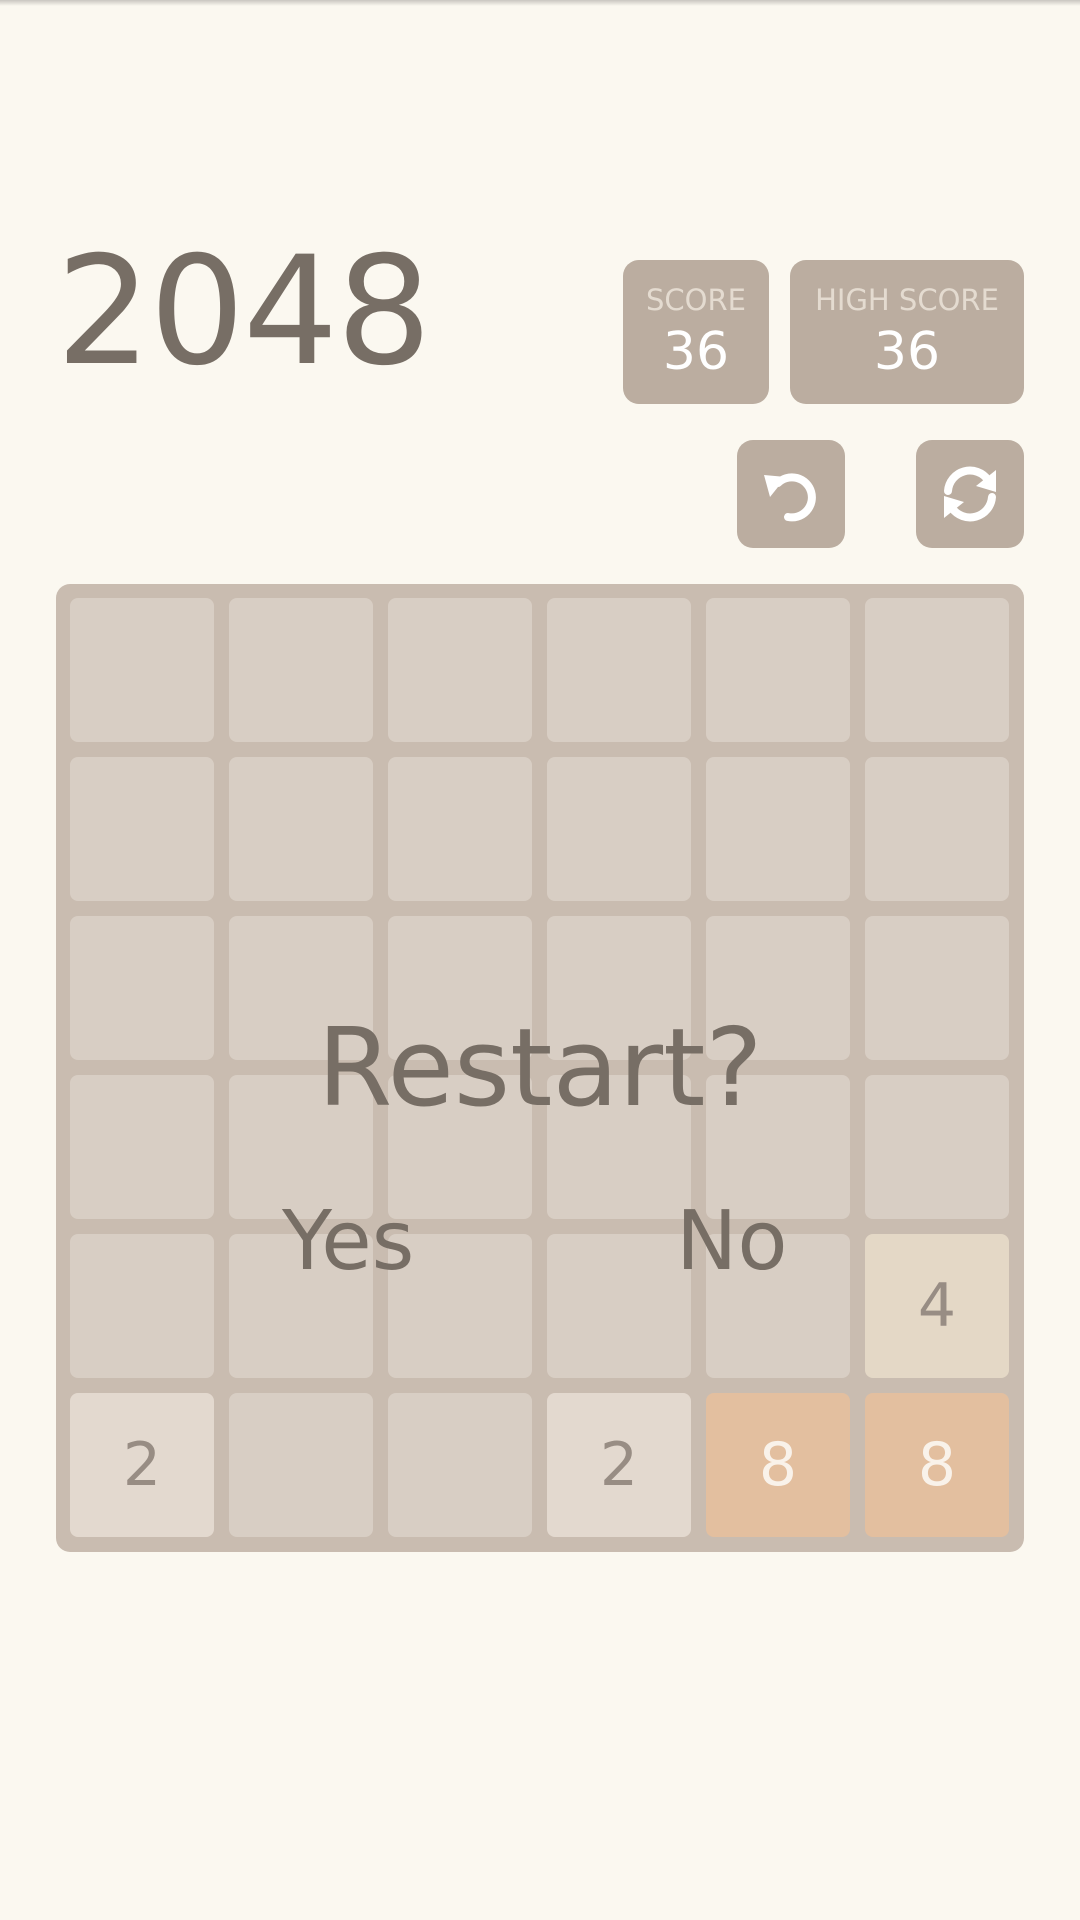 The height and width of the screenshot is (1920, 1080). Describe the element at coordinates (790, 497) in the screenshot. I see `undo-icon` at that location.